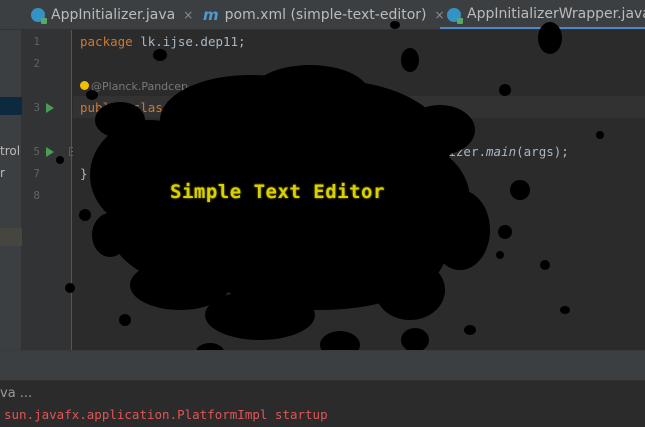 The height and width of the screenshot is (427, 645). I want to click on run-main-icon, so click(50, 152).